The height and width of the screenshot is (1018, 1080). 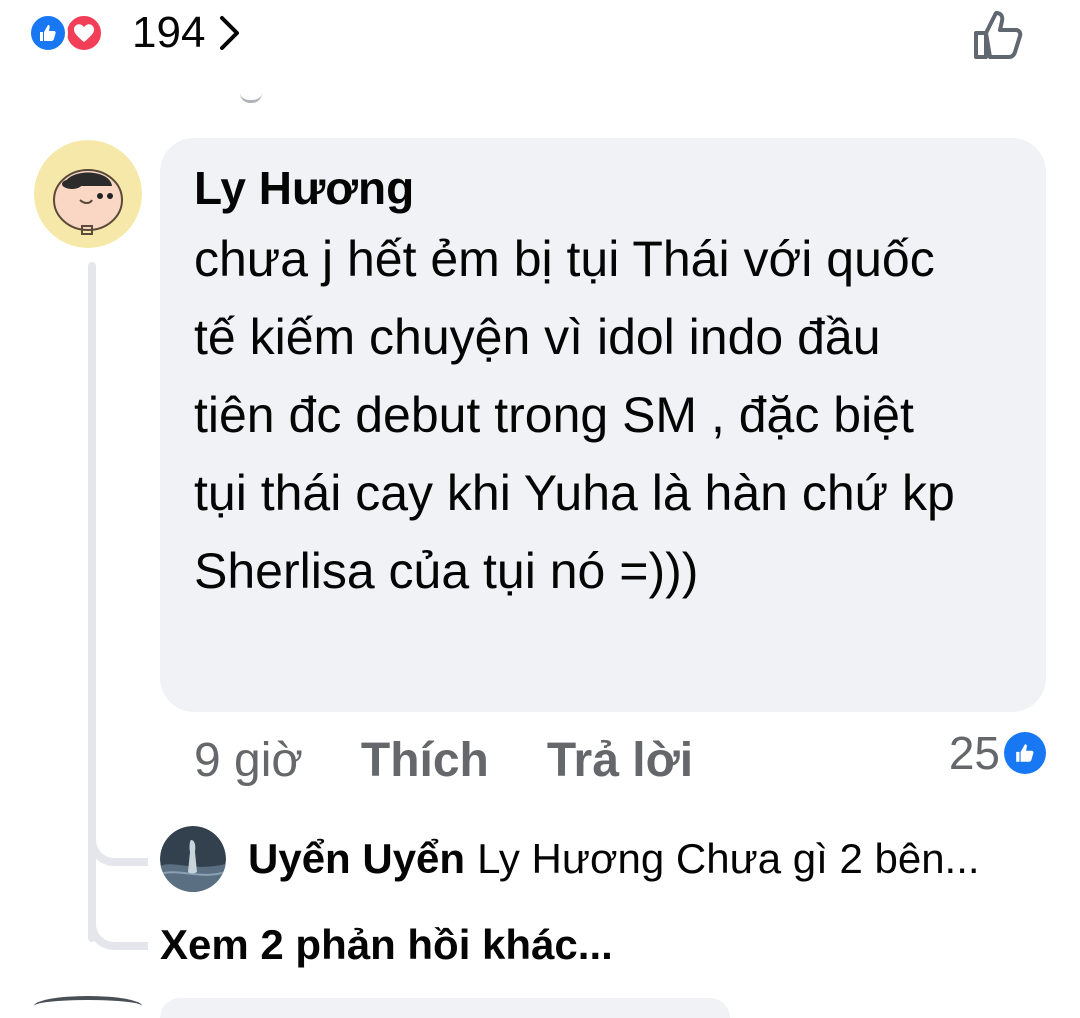 What do you see at coordinates (169, 32) in the screenshot?
I see `reaction-count: 194` at bounding box center [169, 32].